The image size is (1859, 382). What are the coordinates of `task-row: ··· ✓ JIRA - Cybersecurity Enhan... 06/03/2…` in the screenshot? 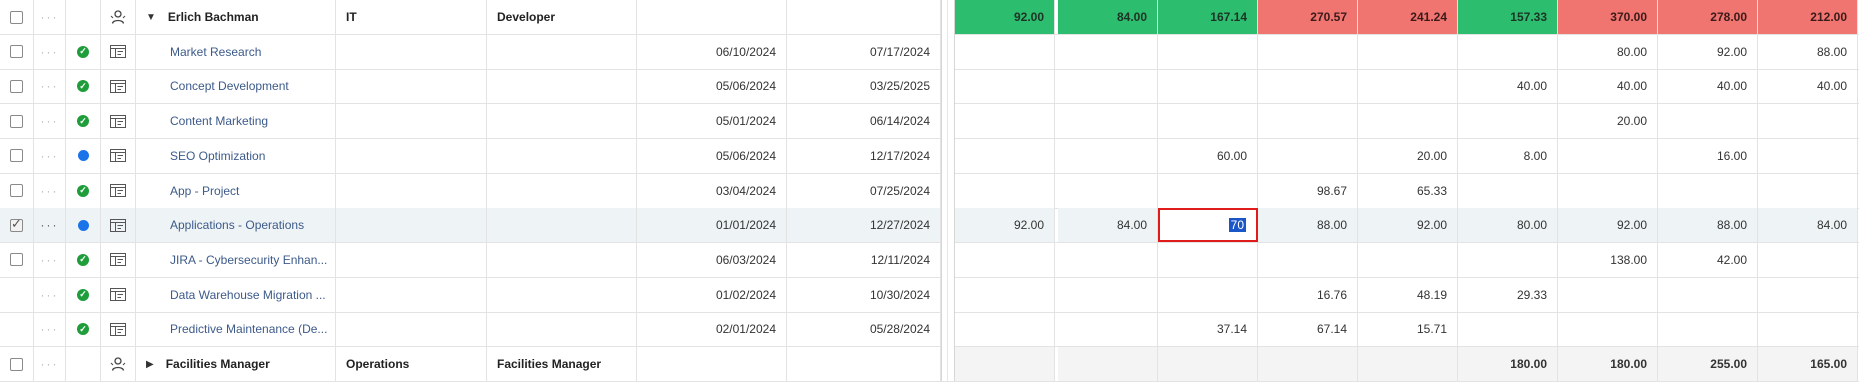 It's located at (929, 260).